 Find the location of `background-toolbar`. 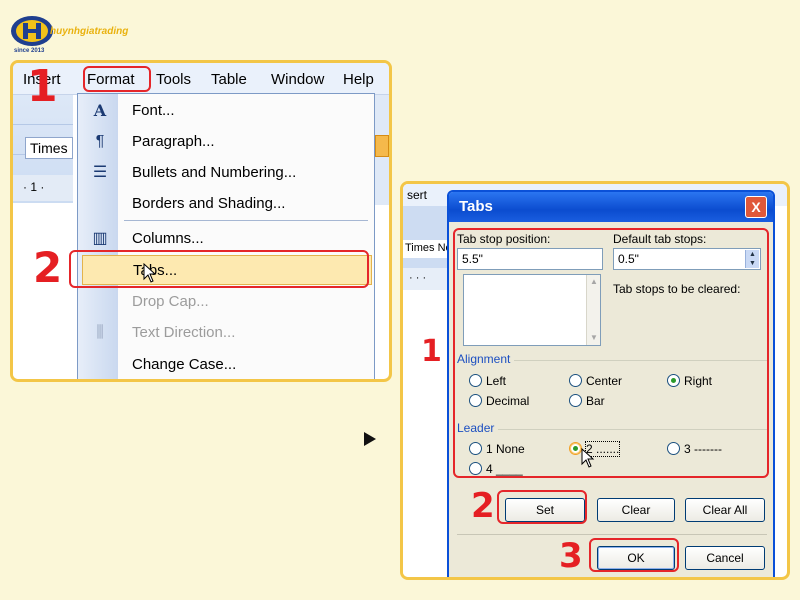

background-toolbar is located at coordinates (425, 238).